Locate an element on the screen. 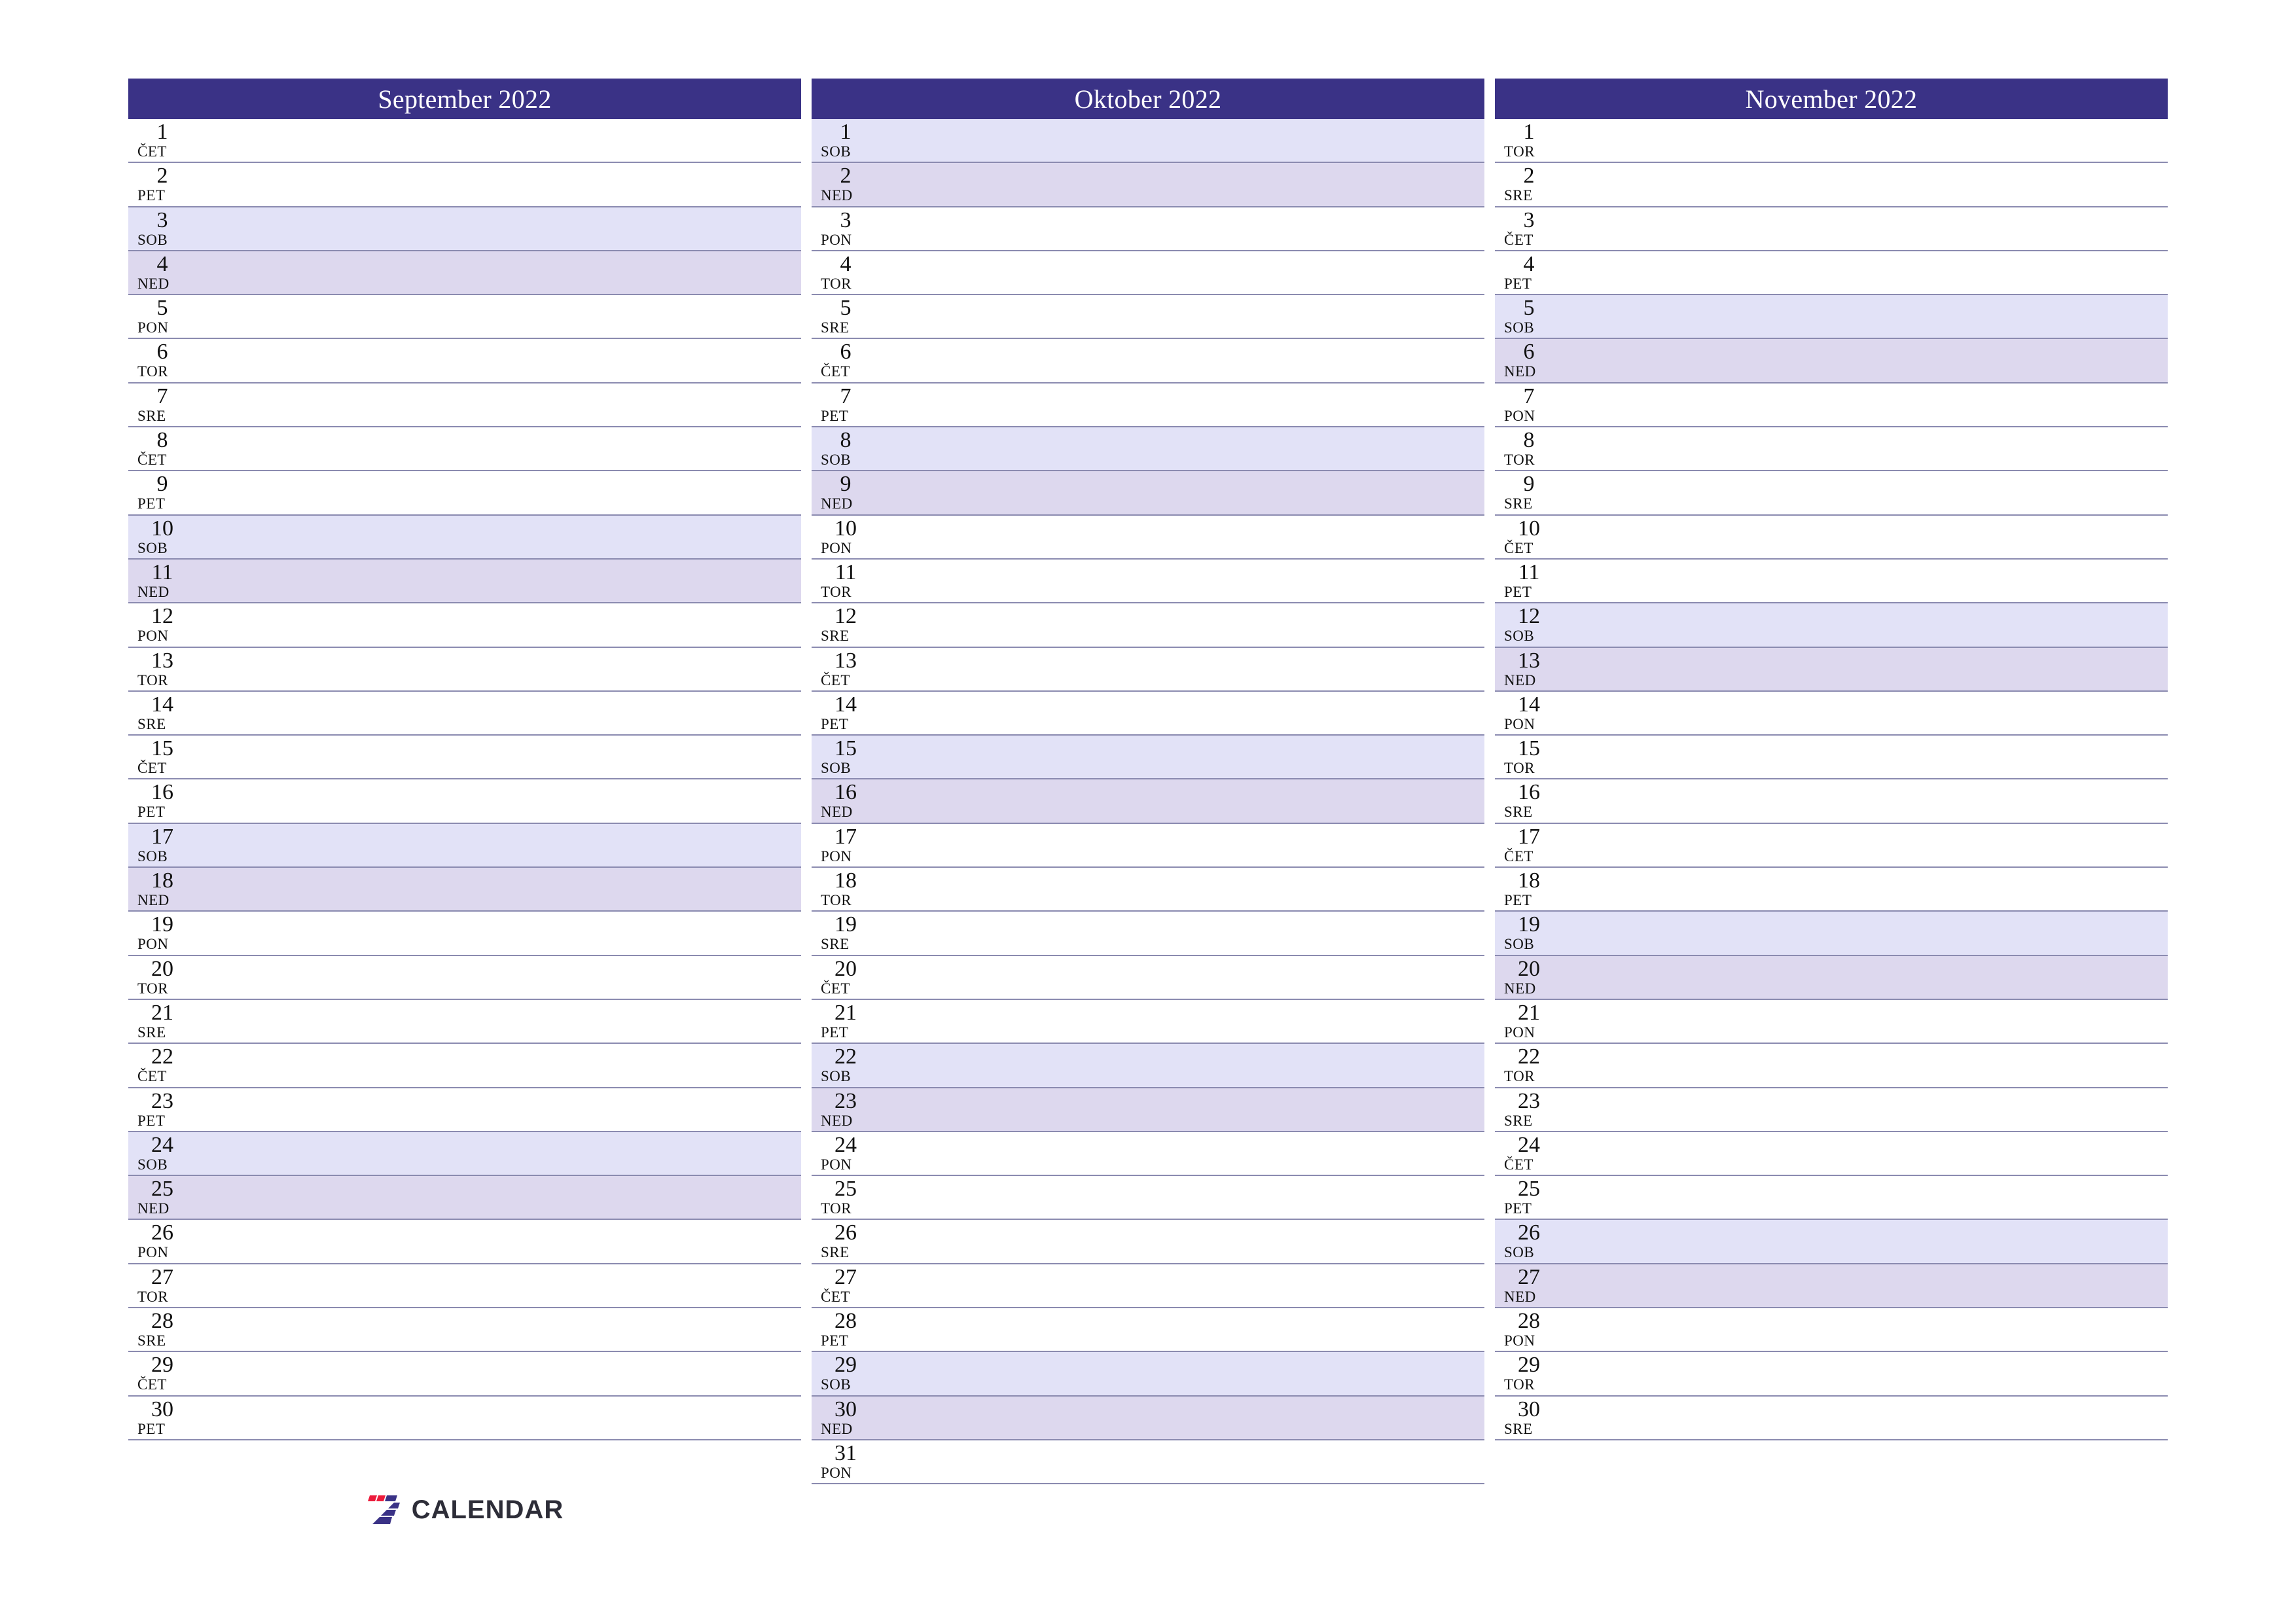 Image resolution: width=2296 pixels, height=1623 pixels. day-row: 13 TOR is located at coordinates (464, 669).